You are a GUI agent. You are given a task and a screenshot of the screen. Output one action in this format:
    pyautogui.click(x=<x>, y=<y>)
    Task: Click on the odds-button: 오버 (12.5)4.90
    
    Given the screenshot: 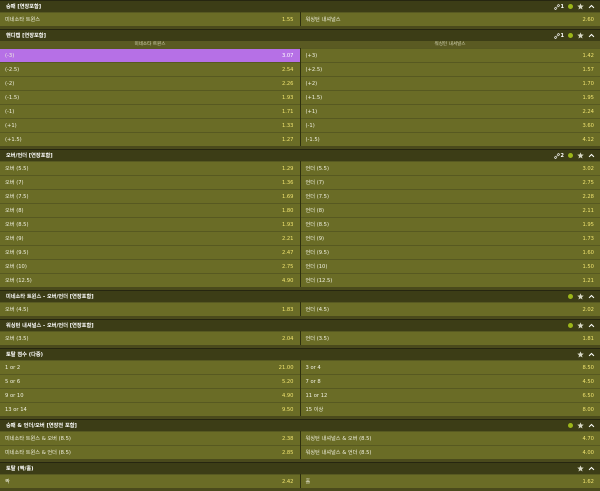 What is the action you would take?
    pyautogui.click(x=150, y=280)
    